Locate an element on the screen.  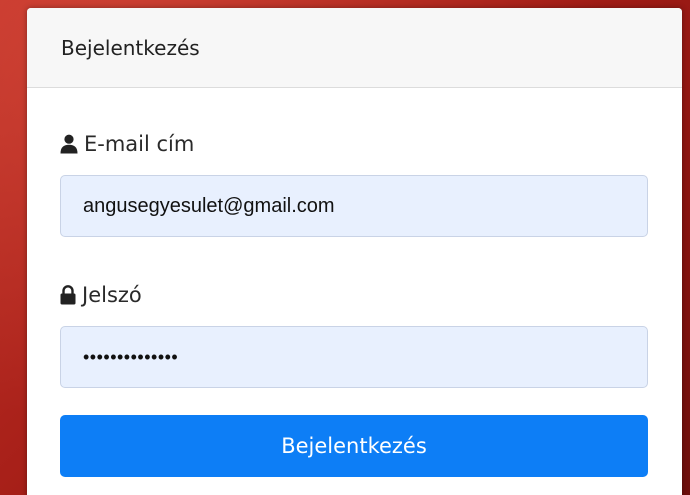
login-button: Bejelentkezés is located at coordinates (354, 446).